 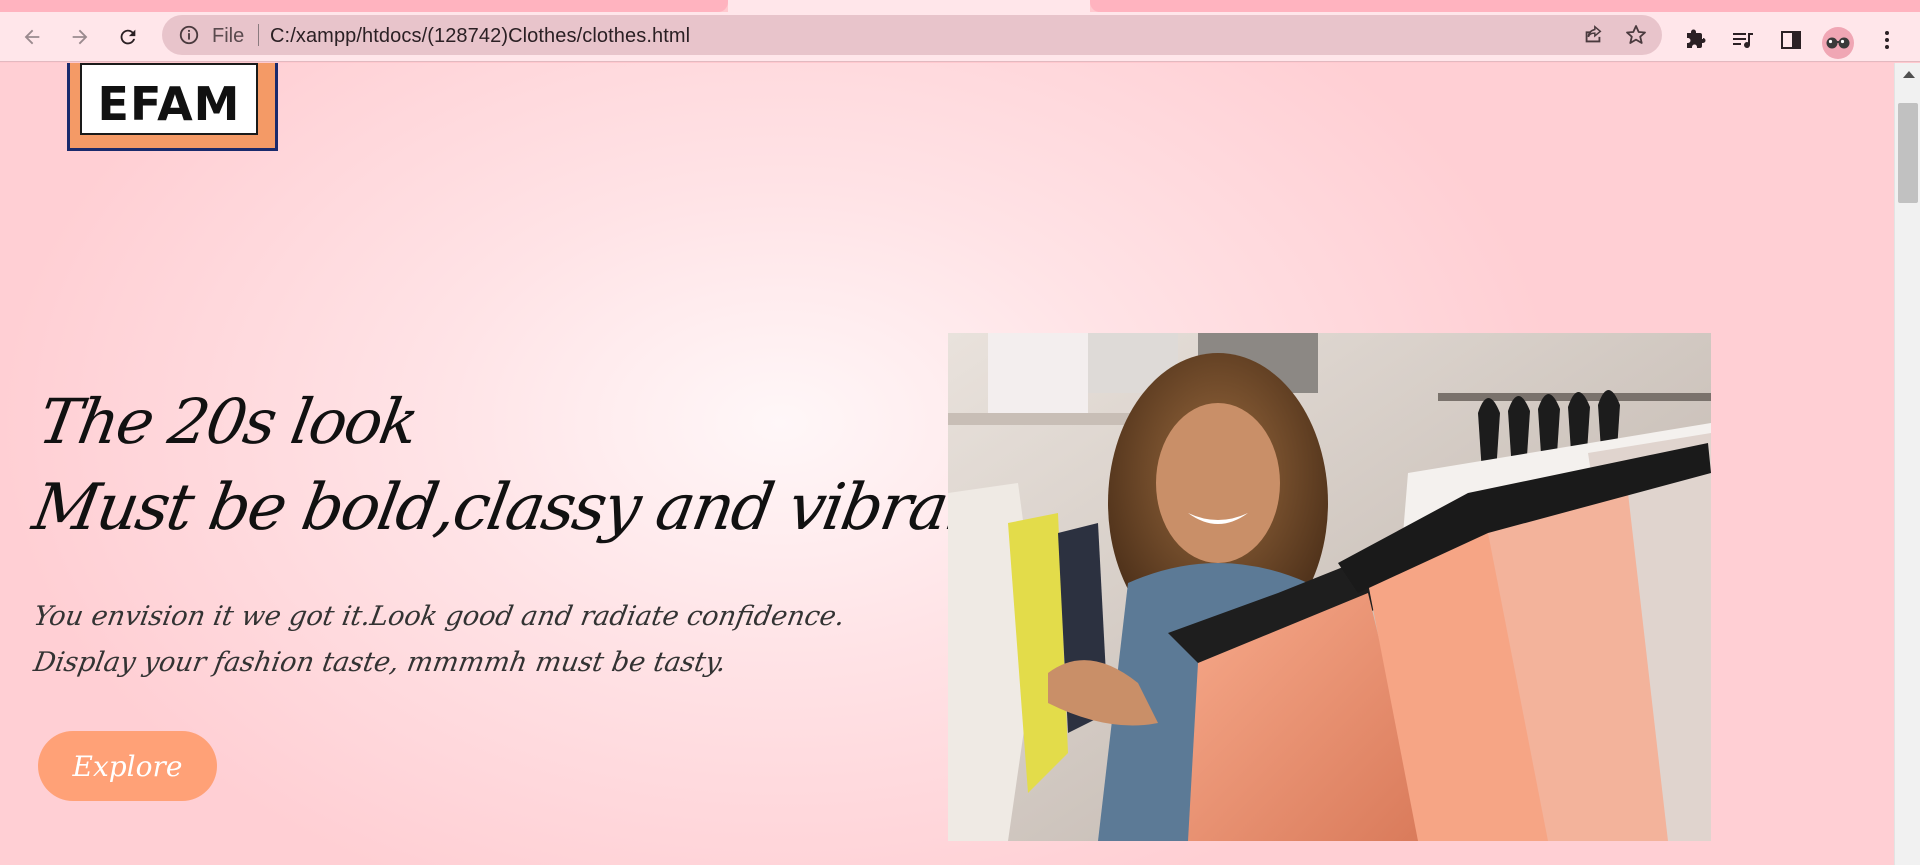 I want to click on side-panel-button, so click(x=1791, y=40).